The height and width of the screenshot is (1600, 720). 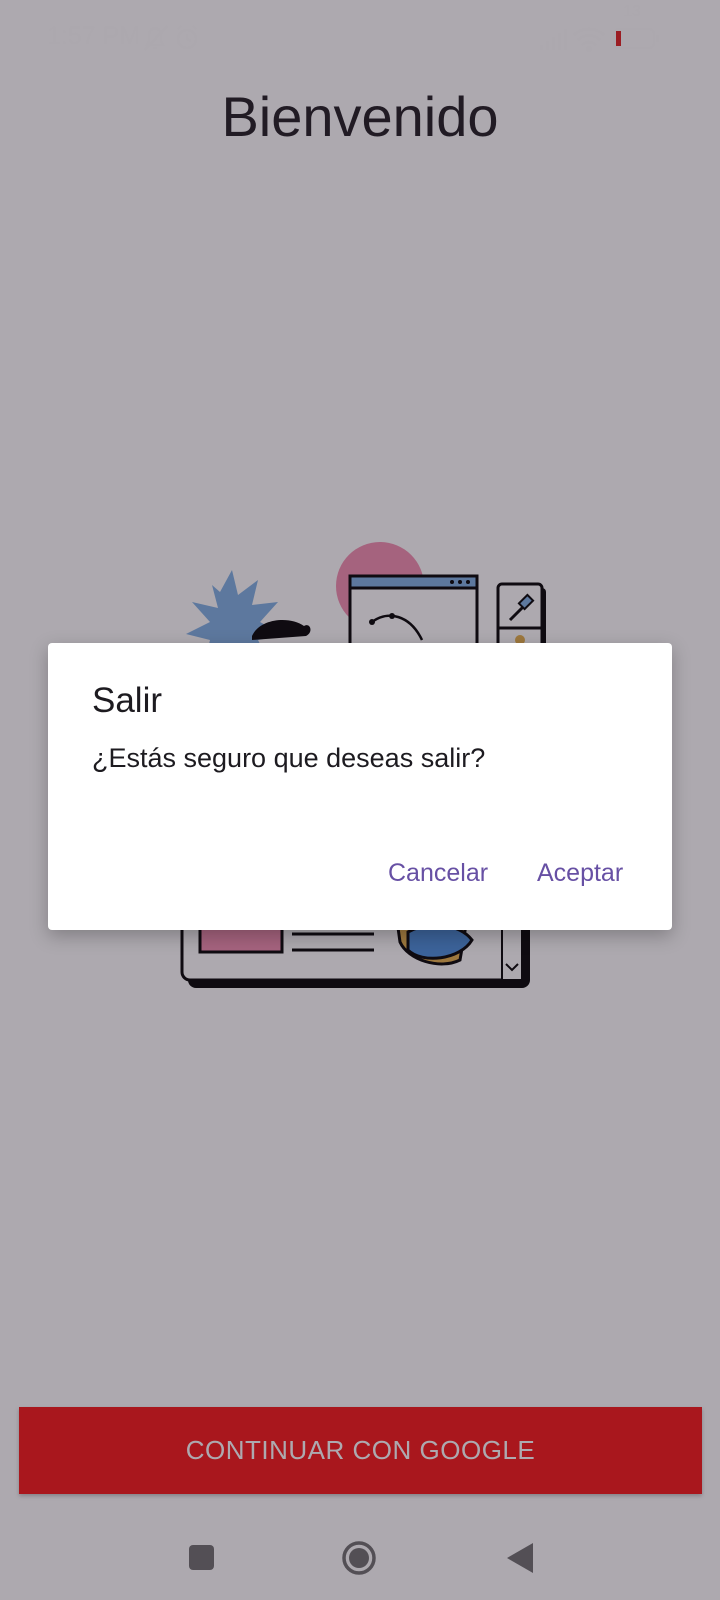 What do you see at coordinates (127, 700) in the screenshot?
I see `dialog-title: Salir` at bounding box center [127, 700].